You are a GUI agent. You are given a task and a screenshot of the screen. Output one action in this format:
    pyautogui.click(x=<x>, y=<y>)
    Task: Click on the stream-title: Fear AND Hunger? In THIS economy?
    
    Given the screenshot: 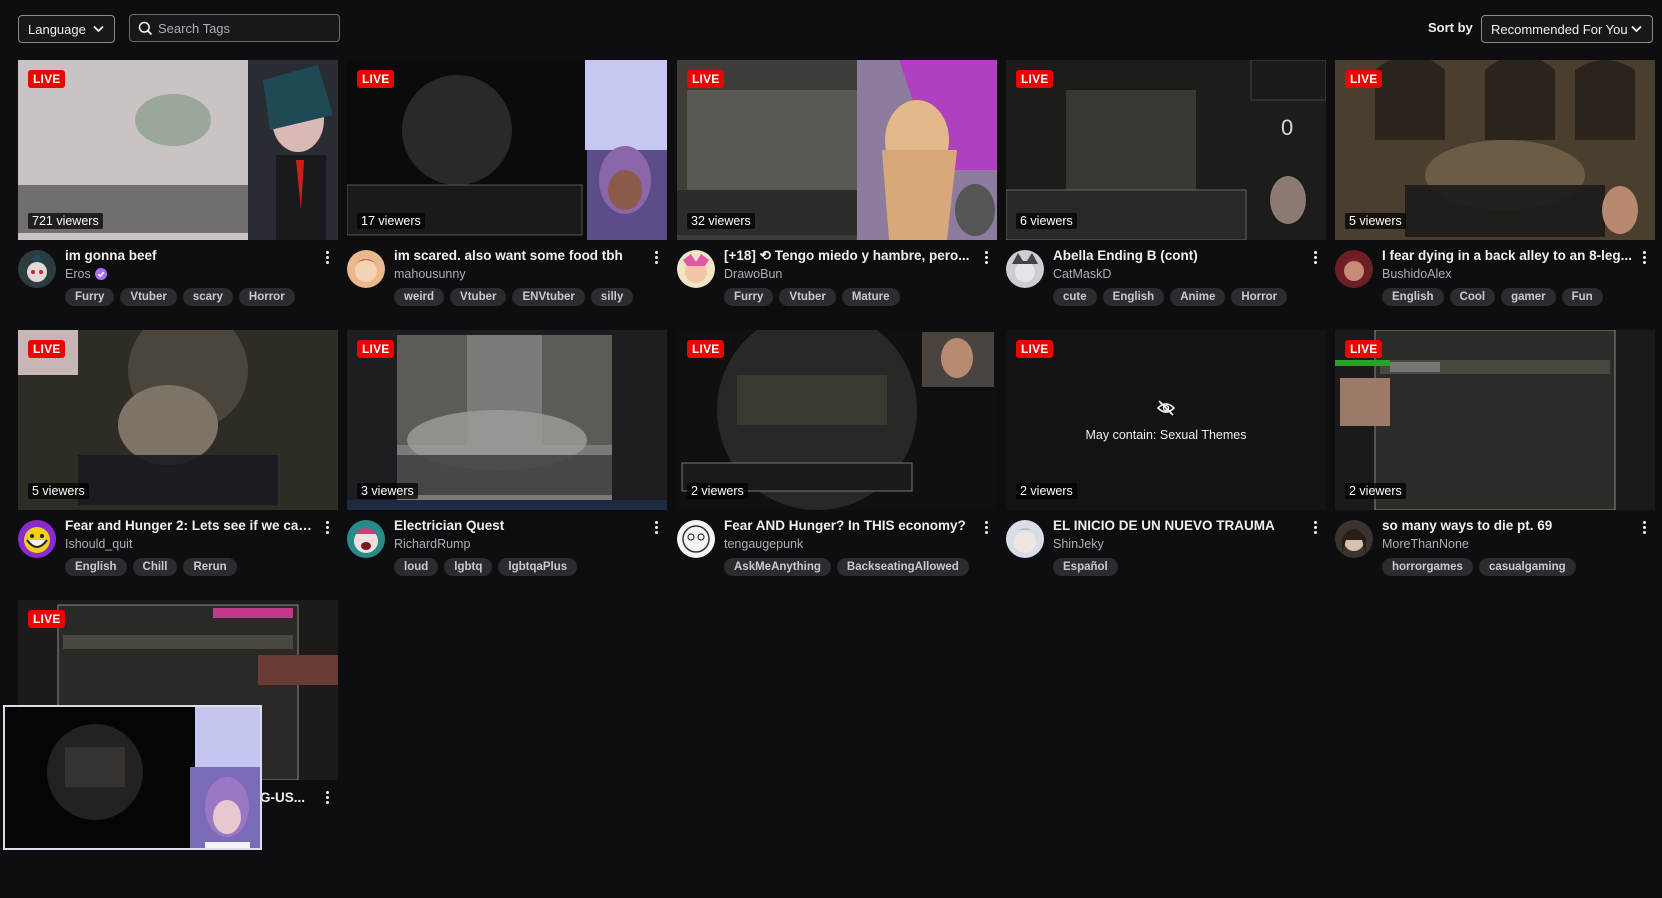 What is the action you would take?
    pyautogui.click(x=851, y=525)
    